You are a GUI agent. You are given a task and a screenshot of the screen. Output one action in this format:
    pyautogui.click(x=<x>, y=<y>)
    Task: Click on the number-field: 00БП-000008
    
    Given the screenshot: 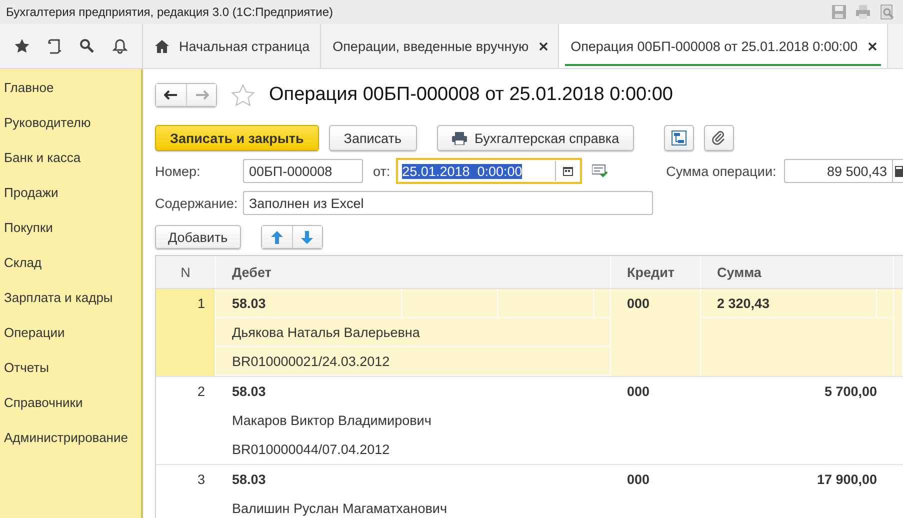 What is the action you would take?
    pyautogui.click(x=303, y=171)
    